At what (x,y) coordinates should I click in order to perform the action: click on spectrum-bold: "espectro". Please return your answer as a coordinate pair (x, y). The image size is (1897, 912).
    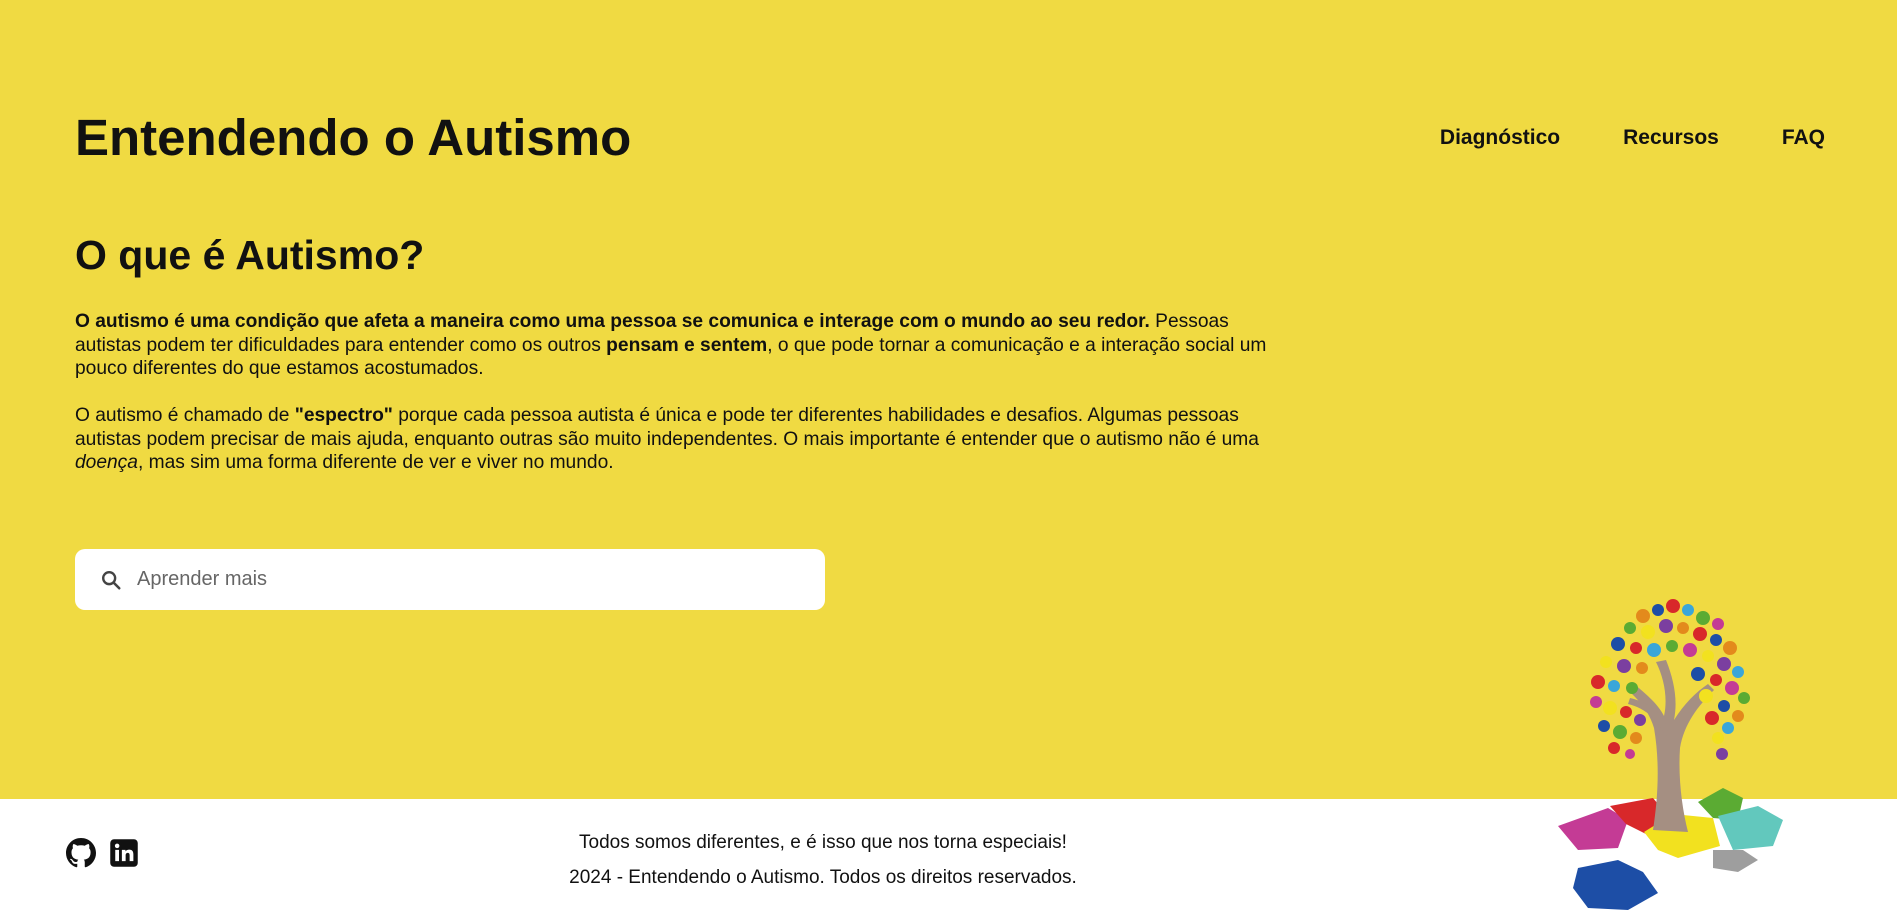
    Looking at the image, I should click on (343, 415).